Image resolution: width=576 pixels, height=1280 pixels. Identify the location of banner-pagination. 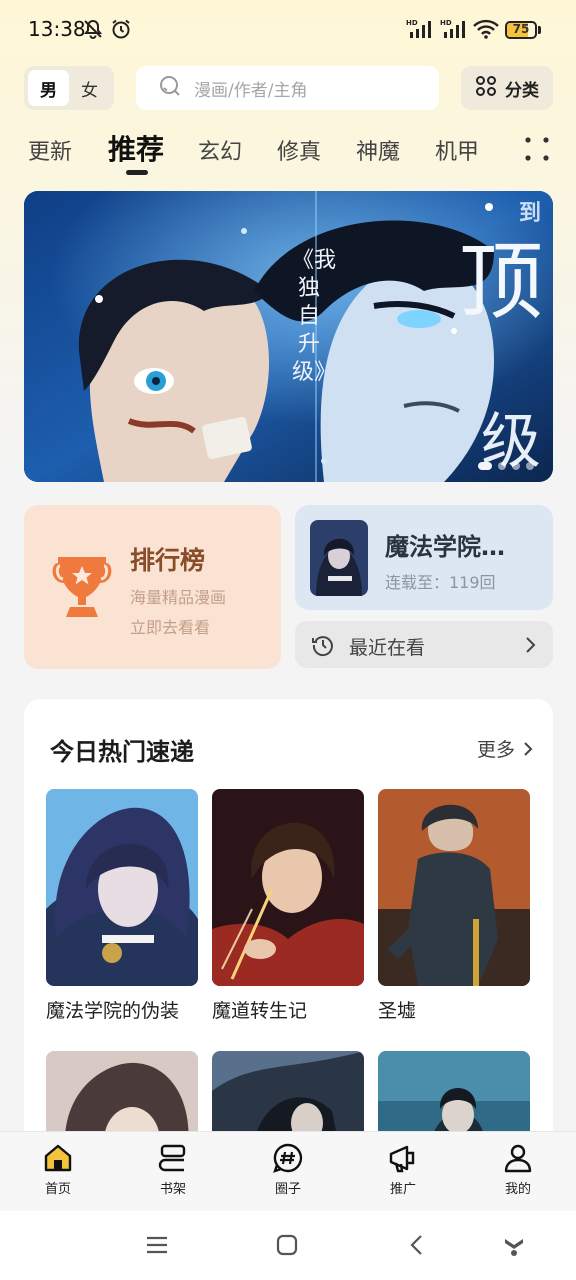
(506, 466).